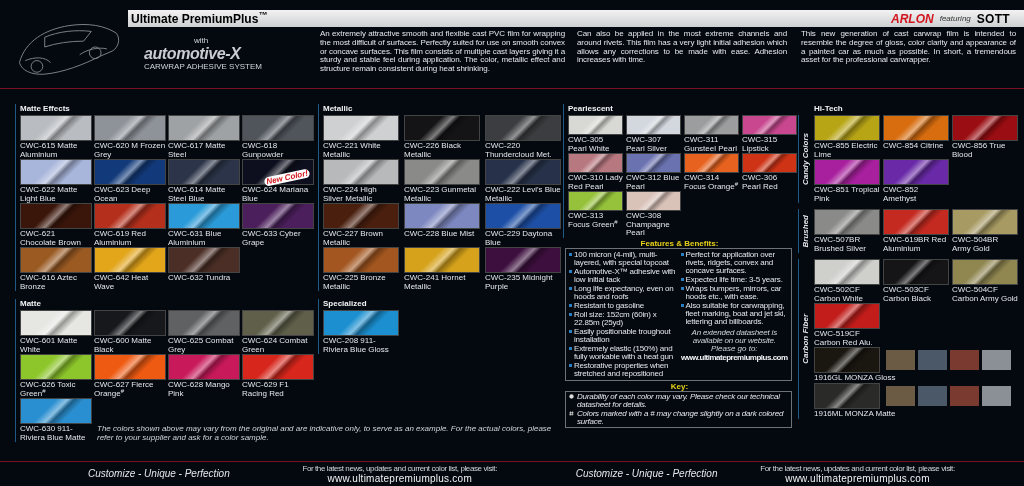 The image size is (1024, 486). What do you see at coordinates (266, 389) in the screenshot?
I see `swatch-label: CWC-629 F1 Racing Red` at bounding box center [266, 389].